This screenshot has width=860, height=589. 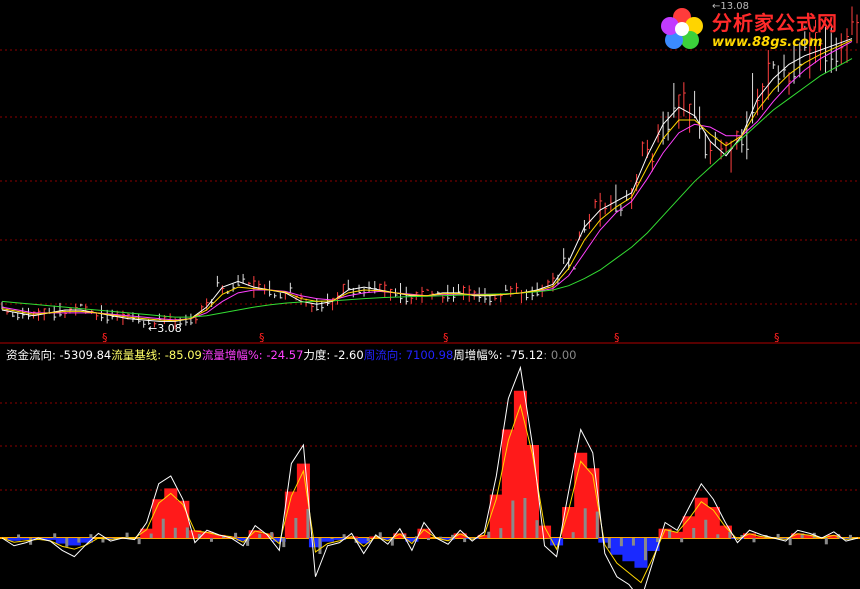 I want to click on legend-item: 流量增幅%: -24.57, so click(x=253, y=355).